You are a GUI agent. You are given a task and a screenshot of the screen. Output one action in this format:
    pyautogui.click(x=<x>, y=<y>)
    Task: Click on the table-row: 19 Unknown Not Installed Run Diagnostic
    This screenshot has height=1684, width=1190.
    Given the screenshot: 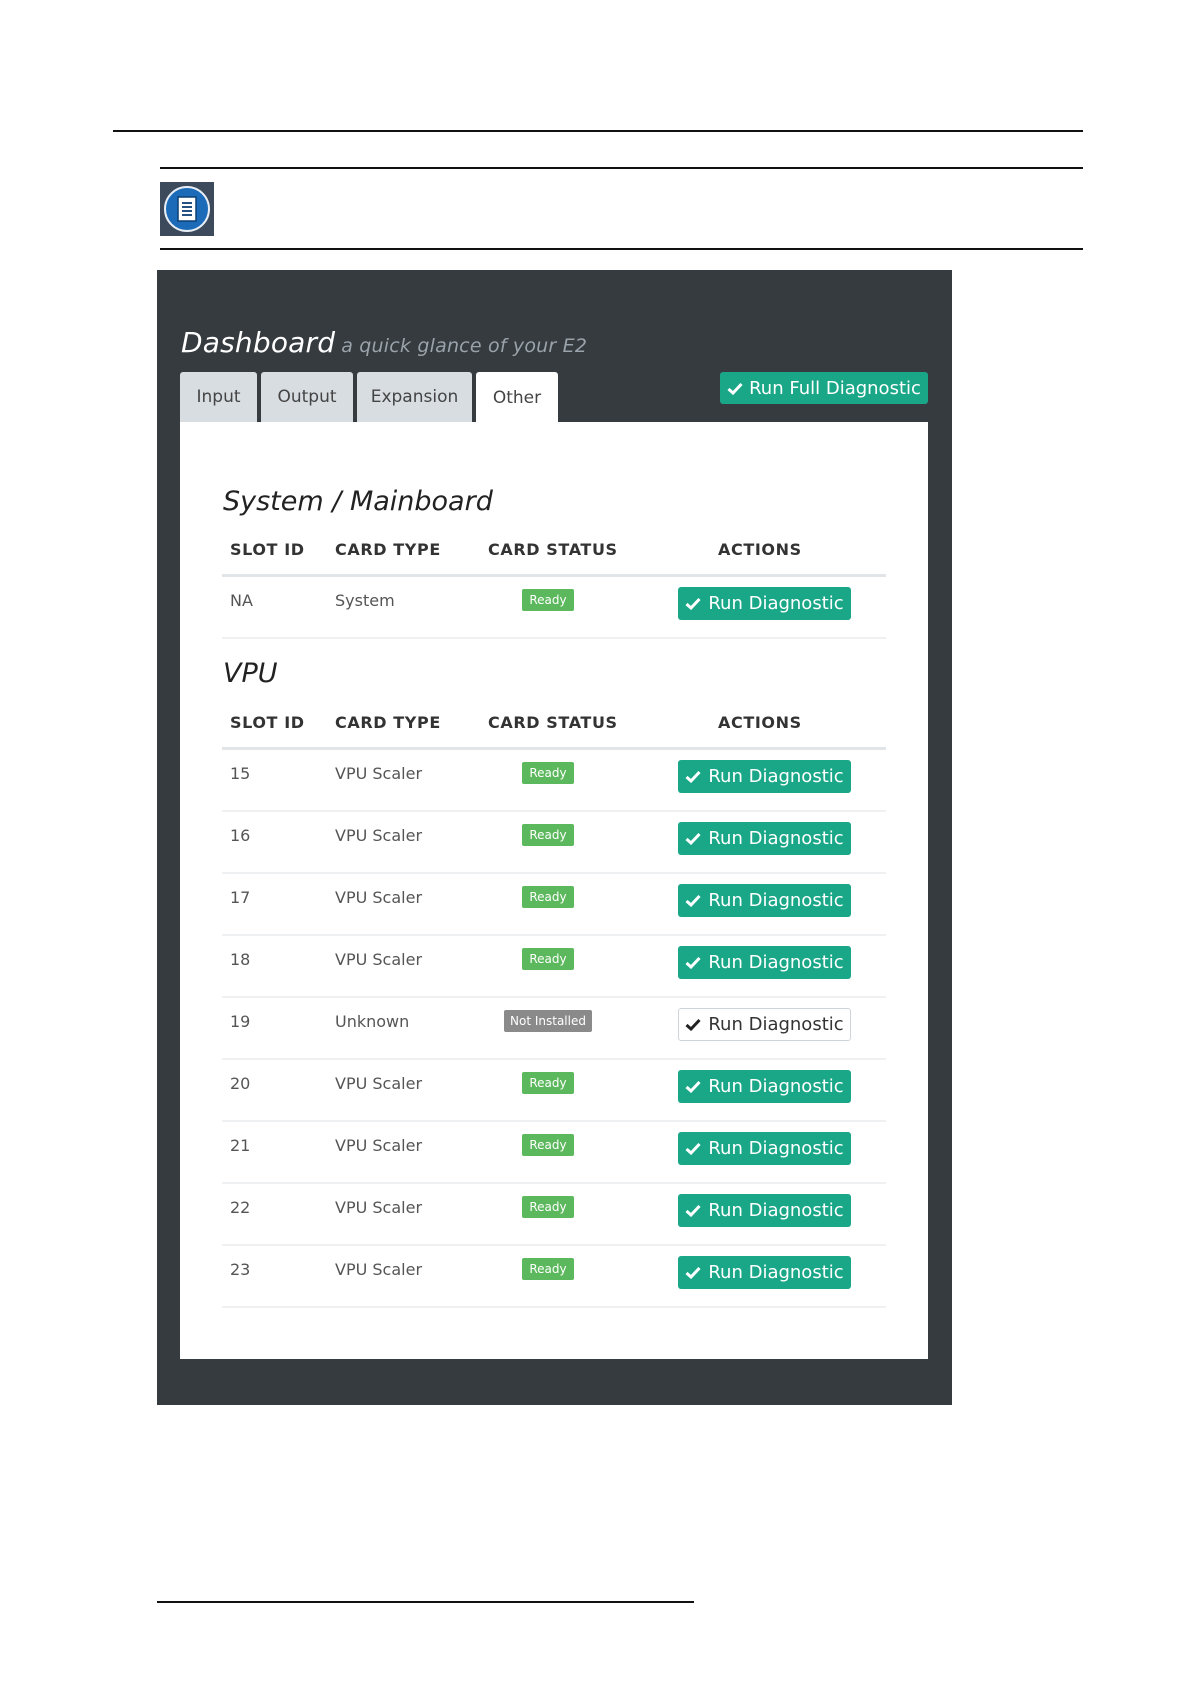 What is the action you would take?
    pyautogui.click(x=554, y=1029)
    